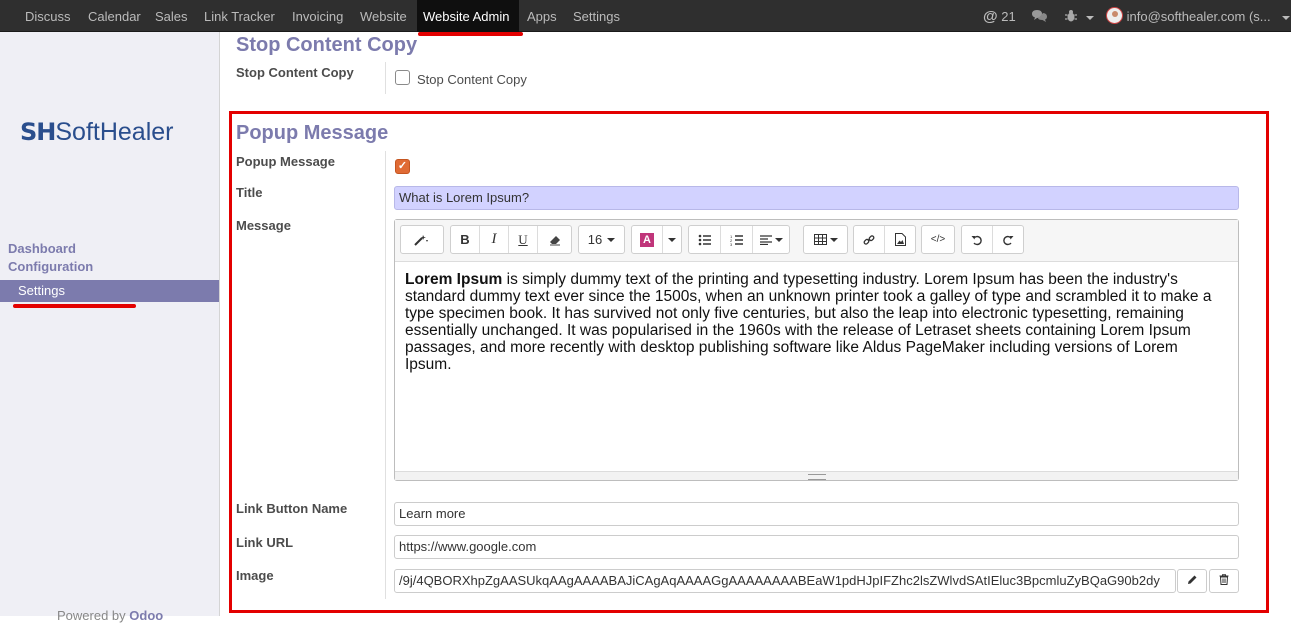 The image size is (1291, 623). I want to click on stop-copy-label: Stop Content Copy, so click(295, 72).